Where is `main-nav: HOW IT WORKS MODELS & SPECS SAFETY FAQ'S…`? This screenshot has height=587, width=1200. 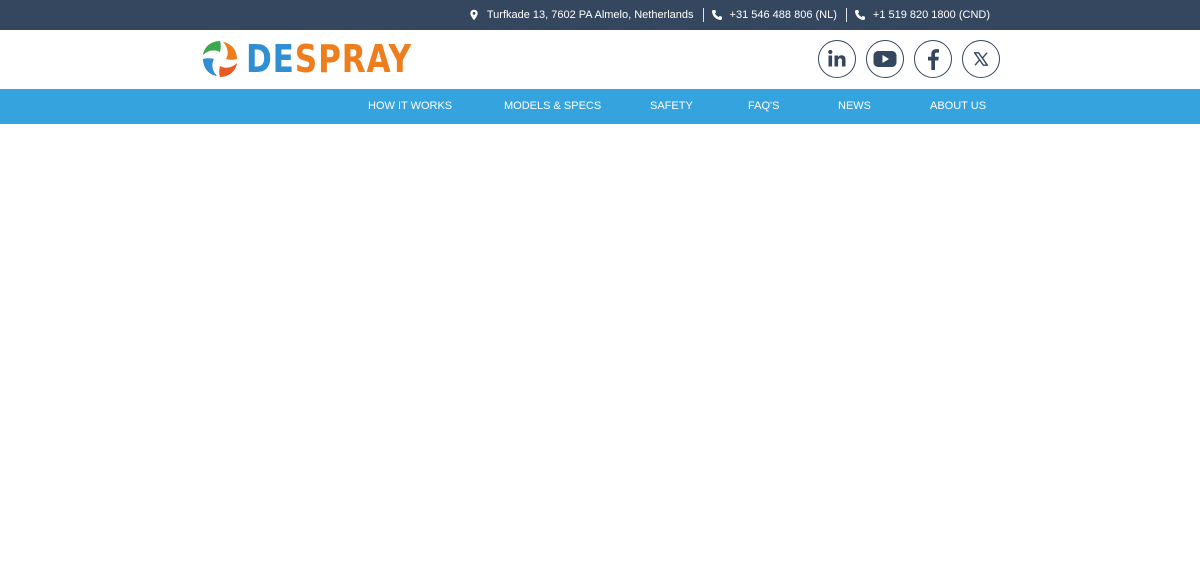 main-nav: HOW IT WORKS MODELS & SPECS SAFETY FAQ'S… is located at coordinates (600, 106).